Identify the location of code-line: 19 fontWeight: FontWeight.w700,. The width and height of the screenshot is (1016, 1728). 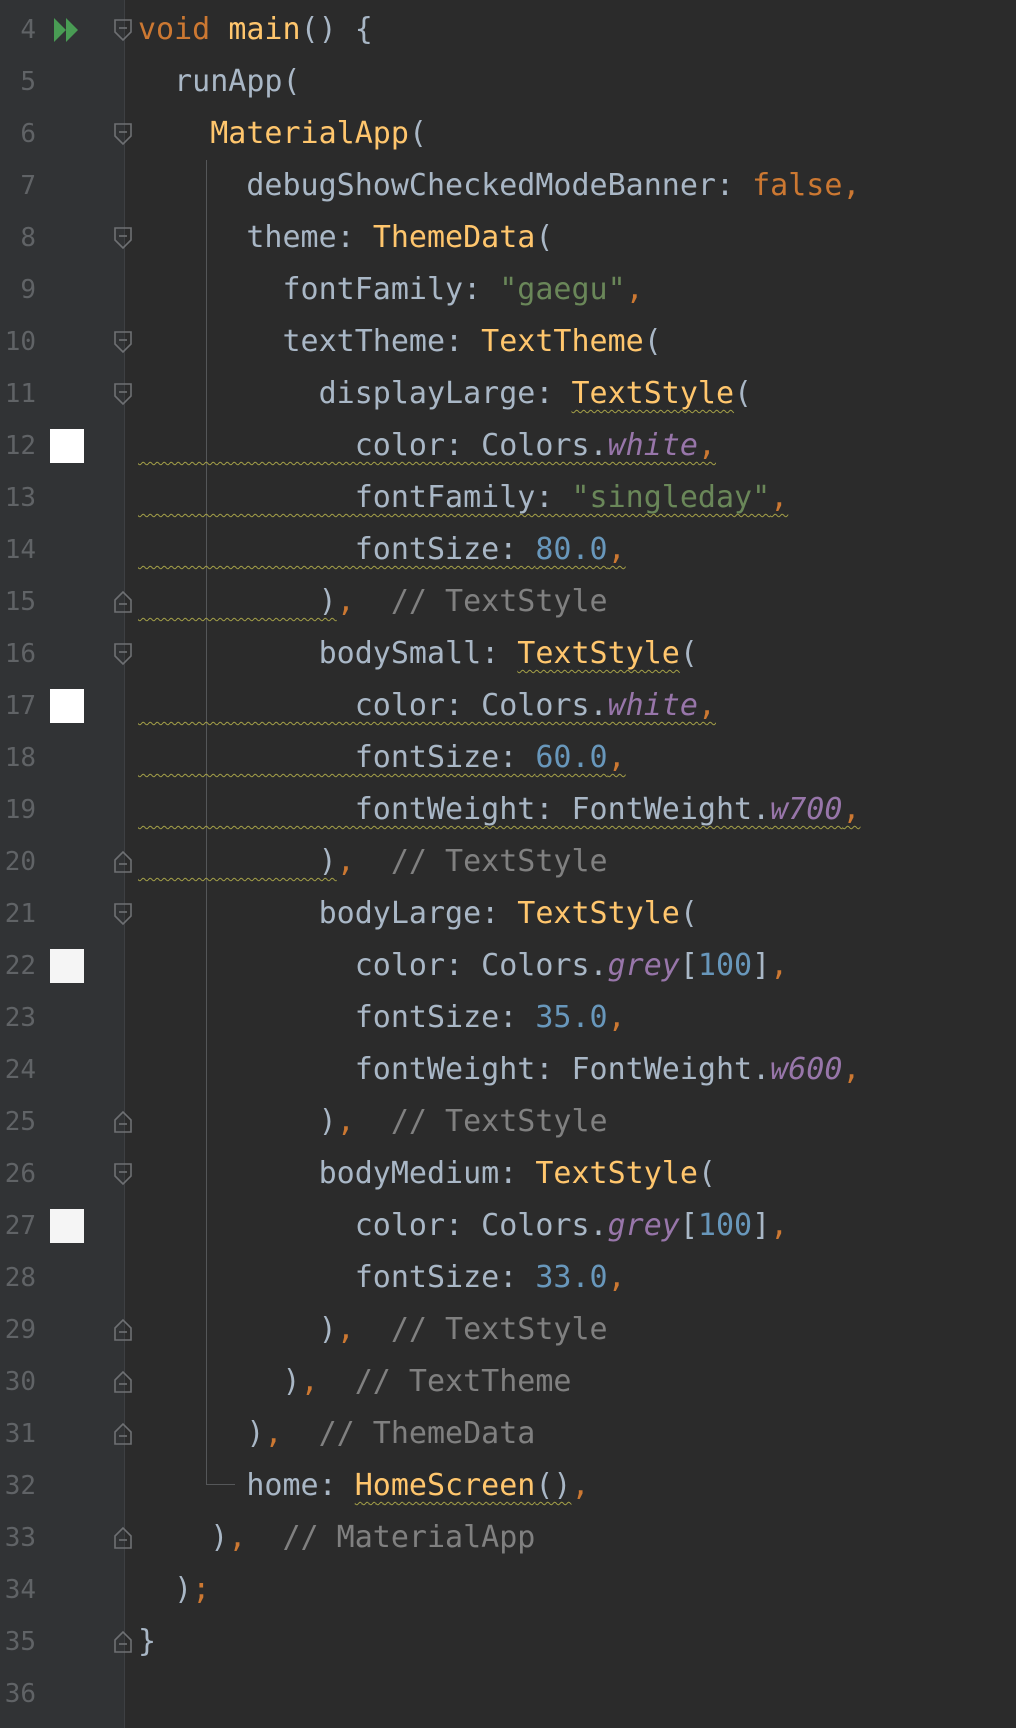
(508, 810).